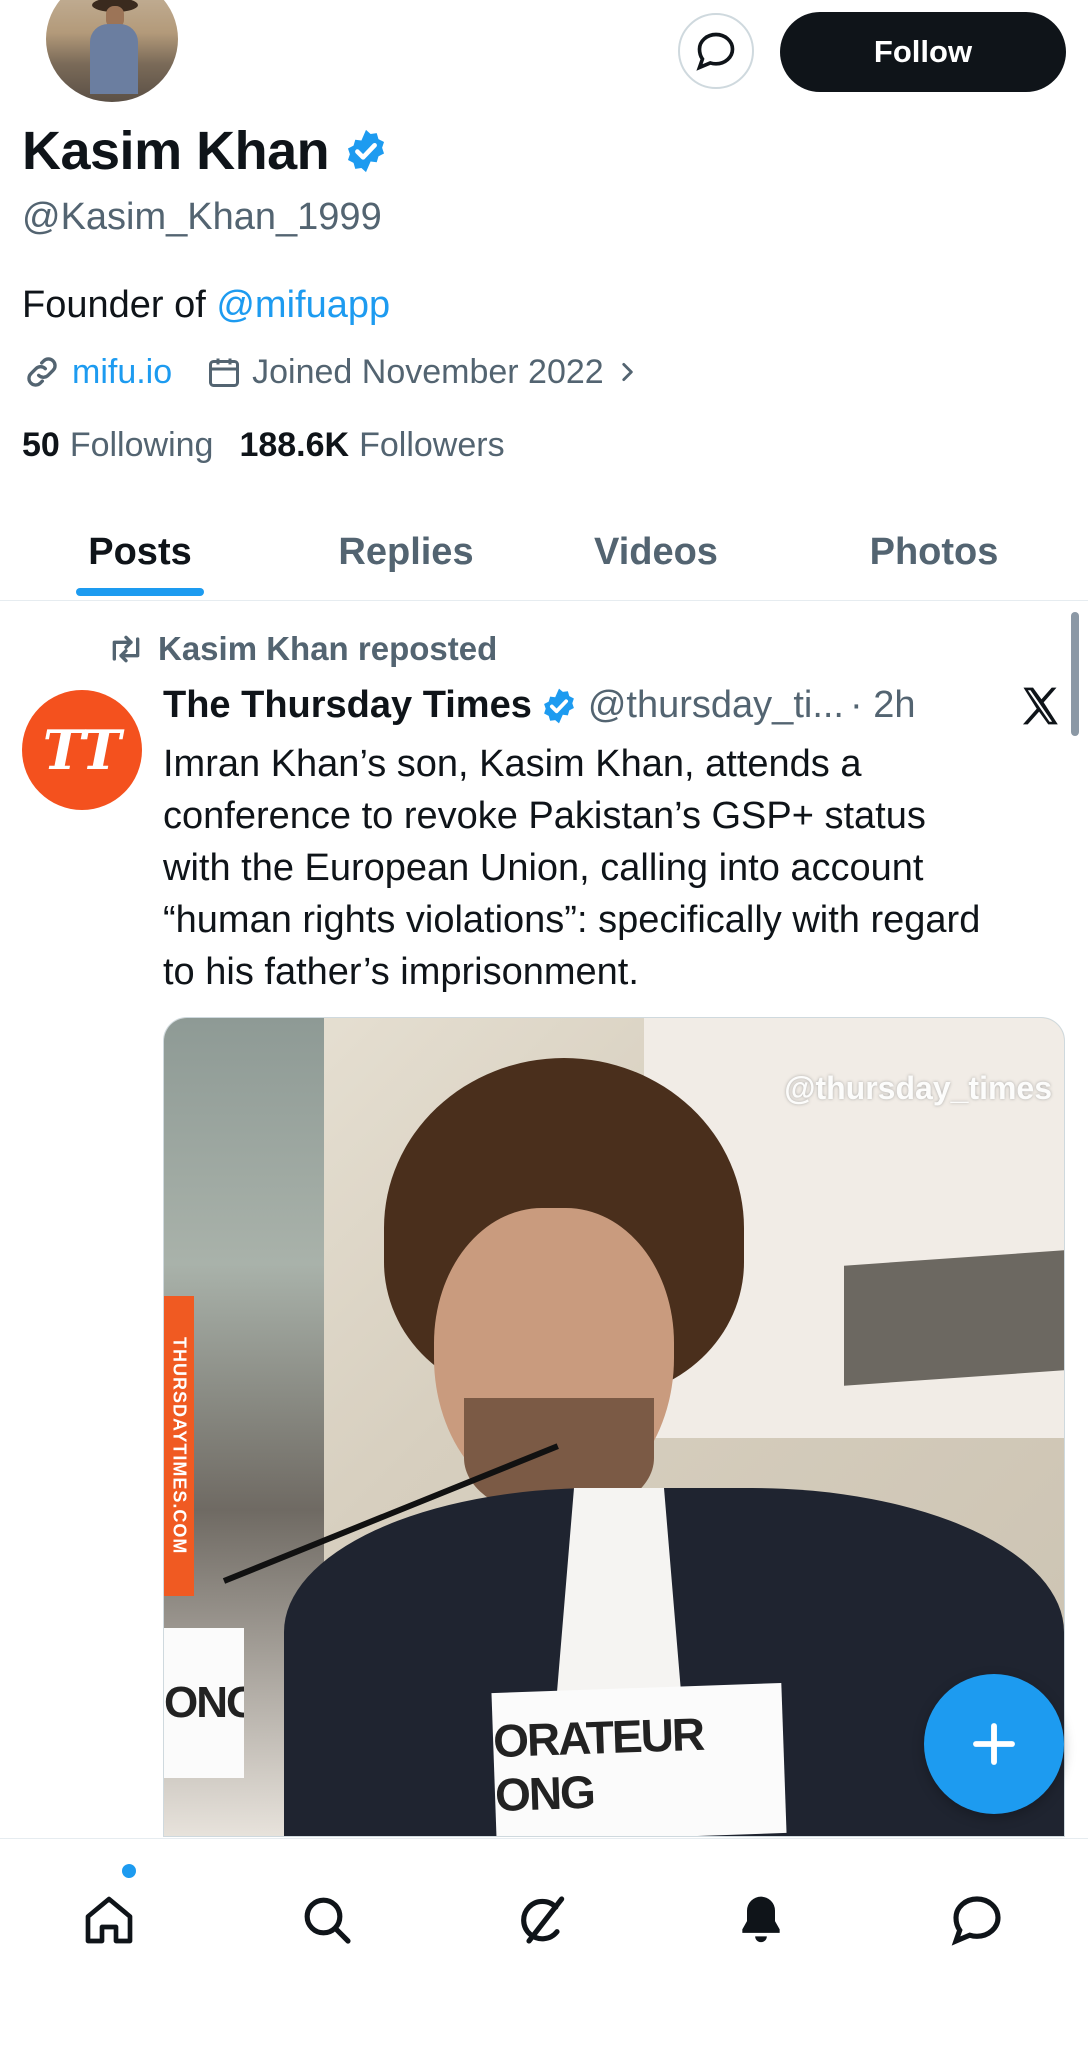 The height and width of the screenshot is (2049, 1088). I want to click on bell-icon, so click(761, 1919).